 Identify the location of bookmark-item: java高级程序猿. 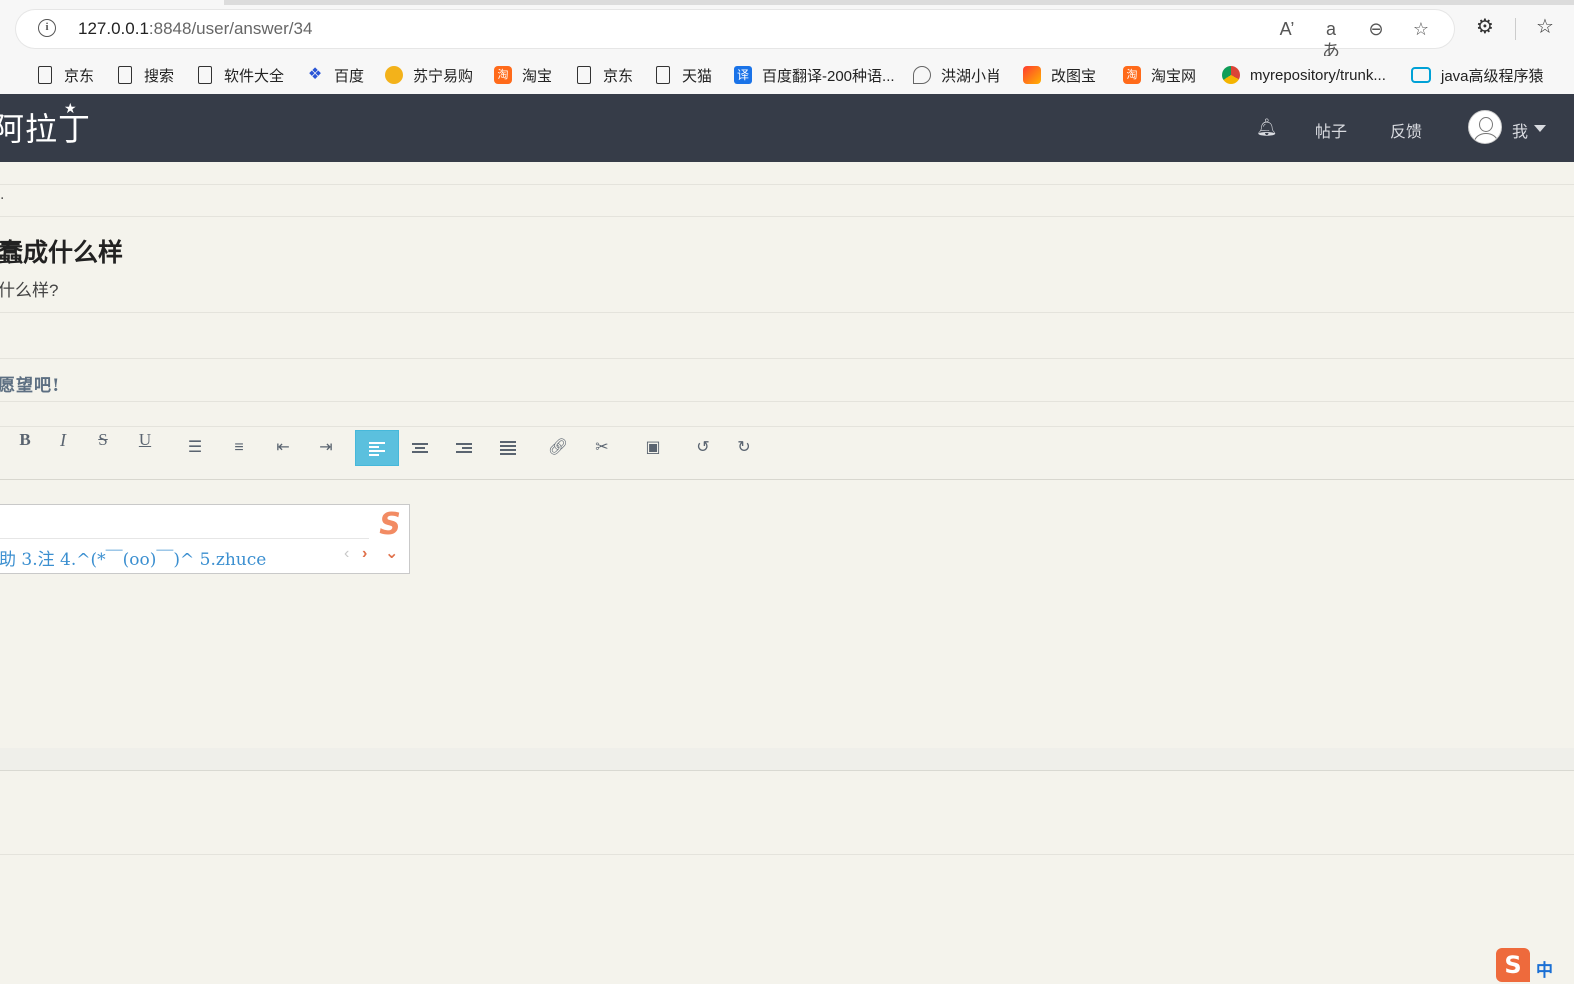
(1477, 75).